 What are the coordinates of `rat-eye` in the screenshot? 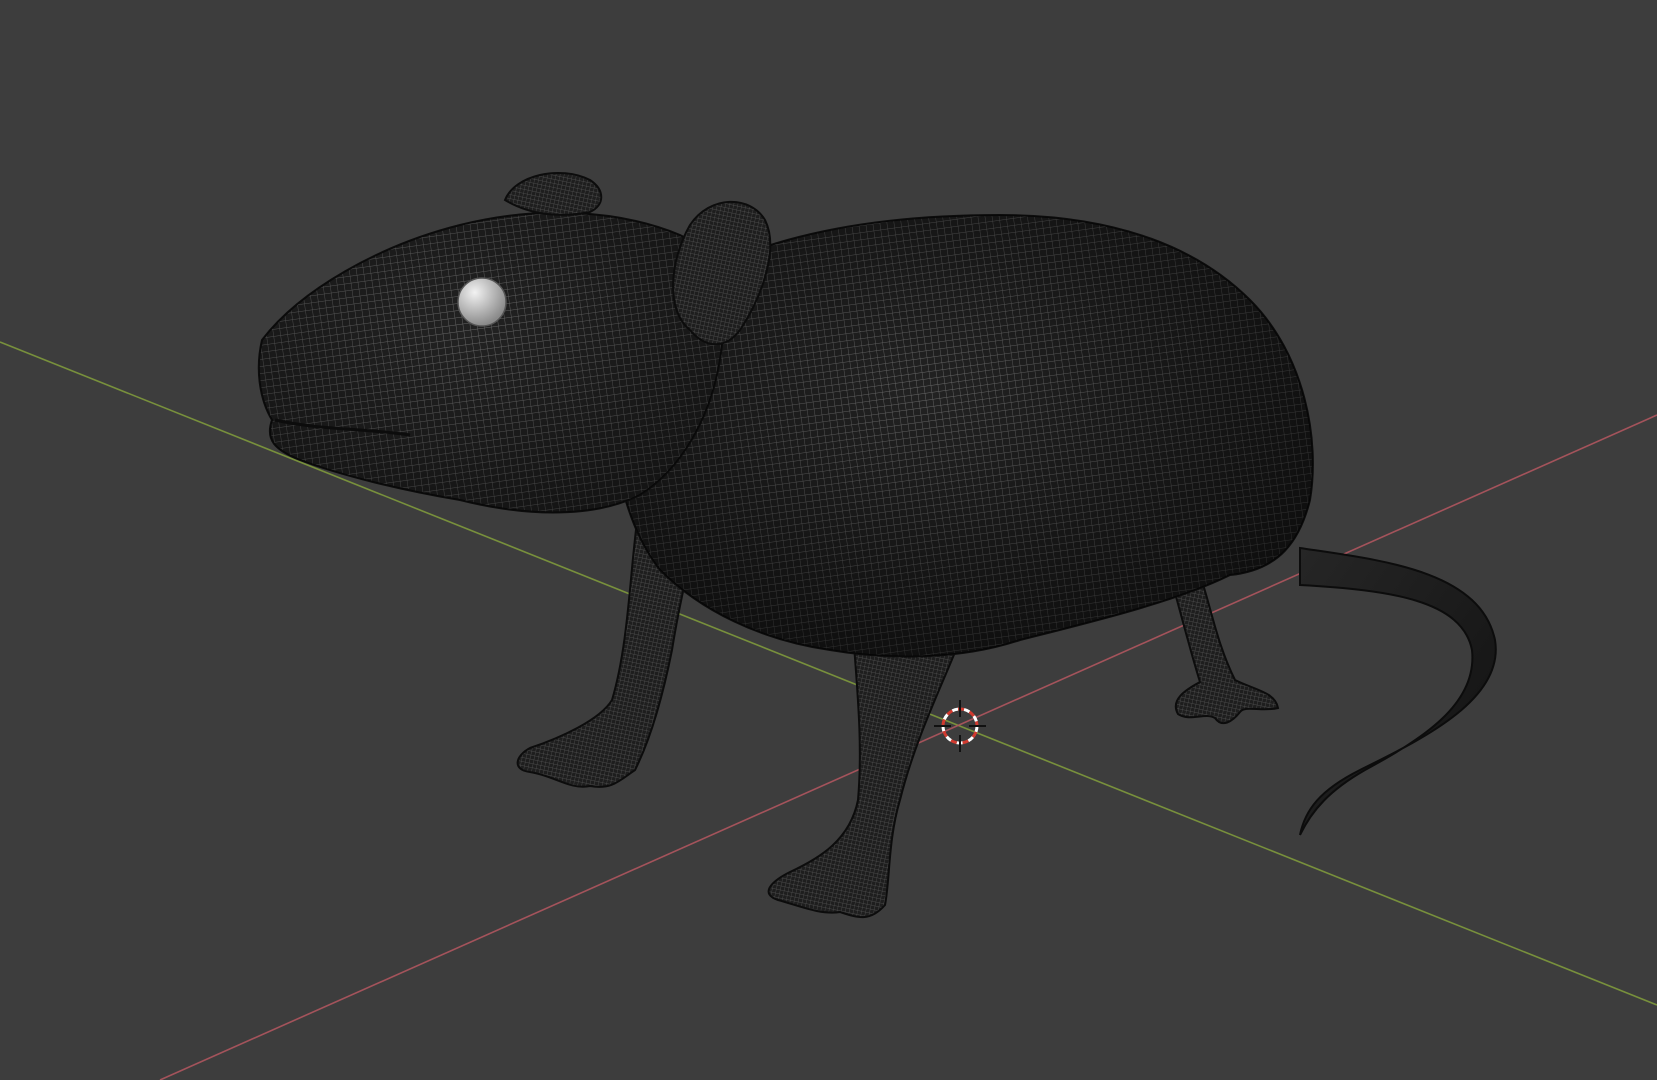 It's located at (482, 302).